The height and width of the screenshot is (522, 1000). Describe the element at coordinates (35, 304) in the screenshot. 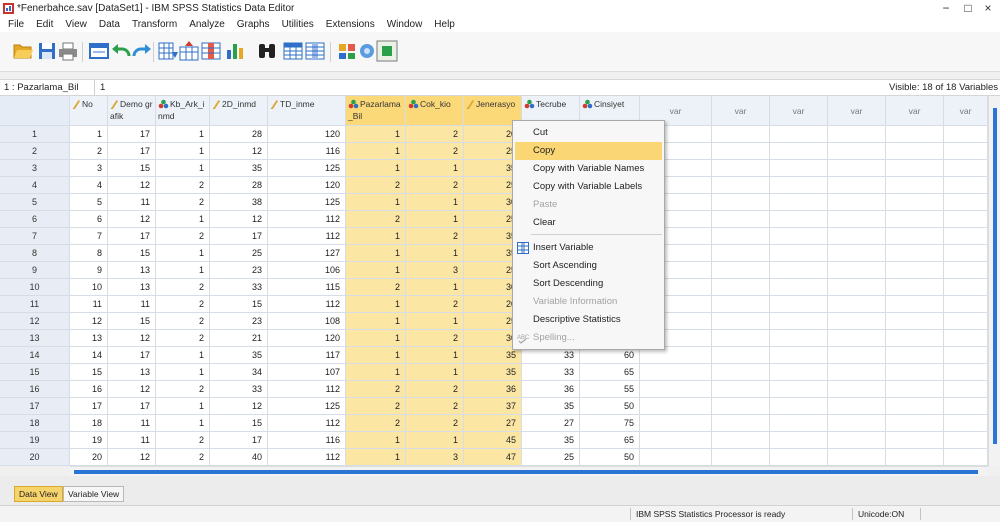

I see `row-number: 11` at that location.